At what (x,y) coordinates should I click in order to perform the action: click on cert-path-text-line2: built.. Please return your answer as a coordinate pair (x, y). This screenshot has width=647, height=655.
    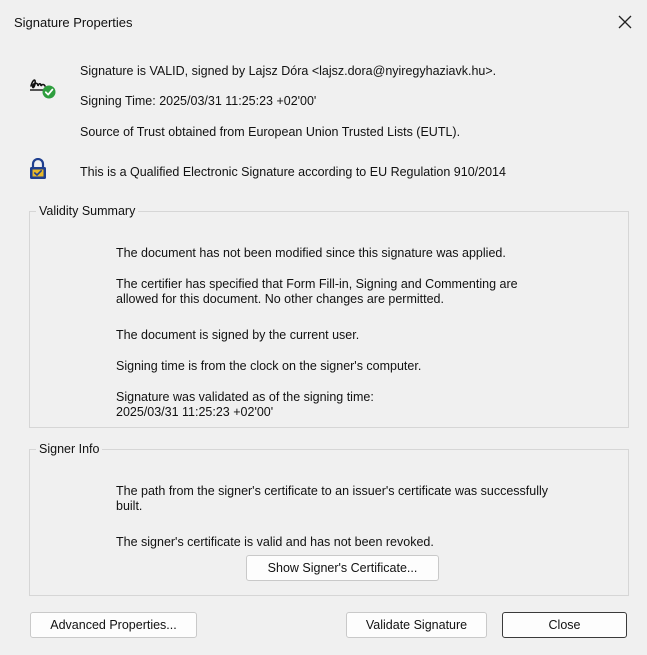
    Looking at the image, I should click on (129, 506).